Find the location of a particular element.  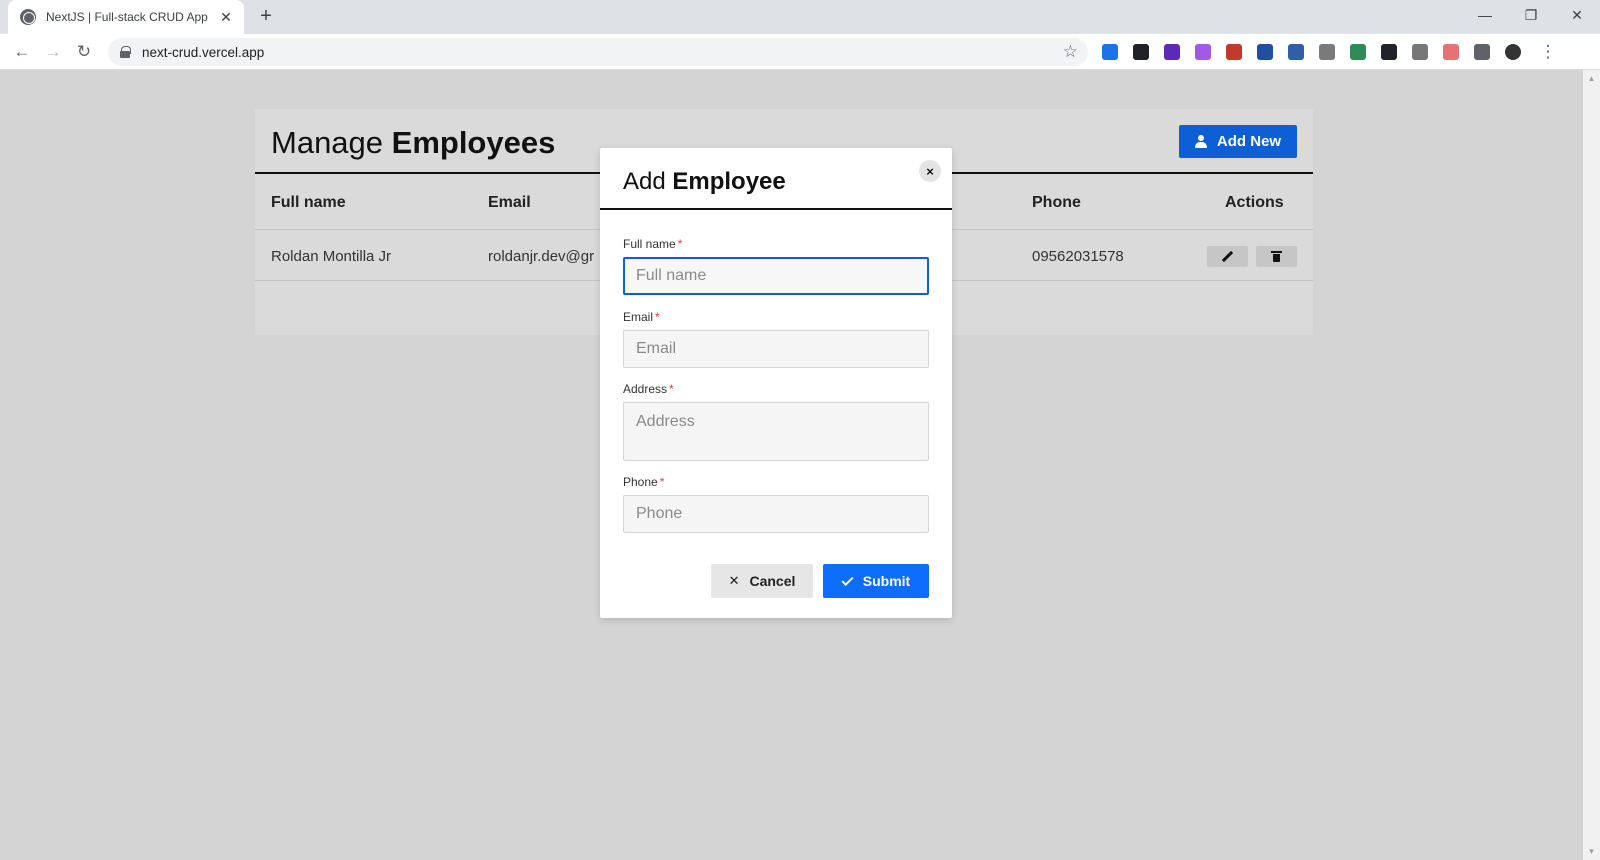

react-extension-icon-swatch is located at coordinates (1388, 52).